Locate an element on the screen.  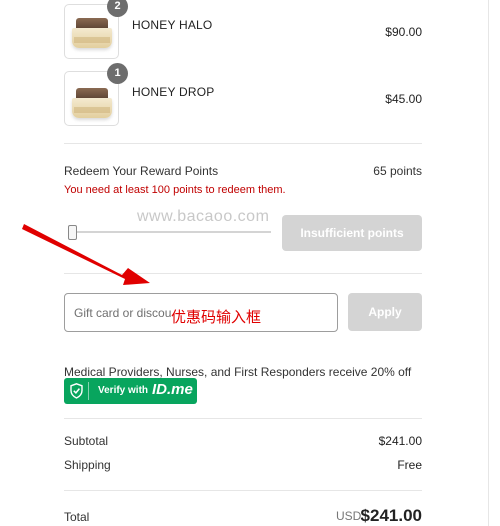
panel-edge-divider is located at coordinates (488, 263).